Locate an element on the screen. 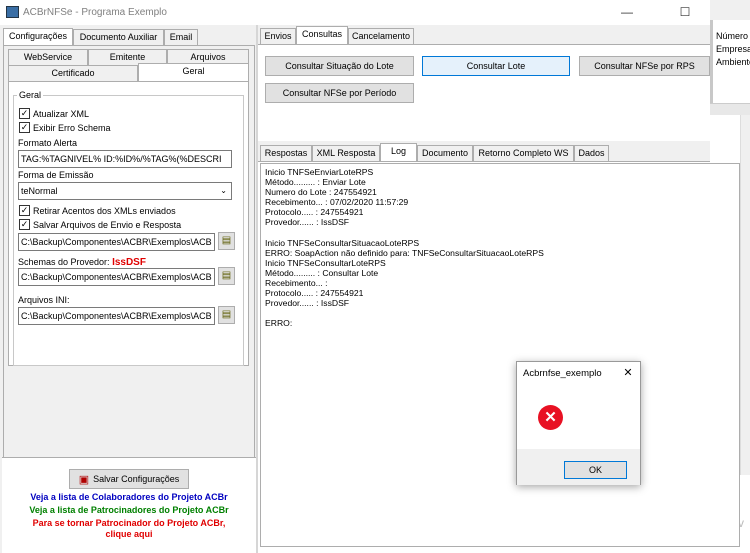 The height and width of the screenshot is (553, 750). error-dialog: Acbrnfse_exemplo ✕ ✕ OK is located at coordinates (578, 423).